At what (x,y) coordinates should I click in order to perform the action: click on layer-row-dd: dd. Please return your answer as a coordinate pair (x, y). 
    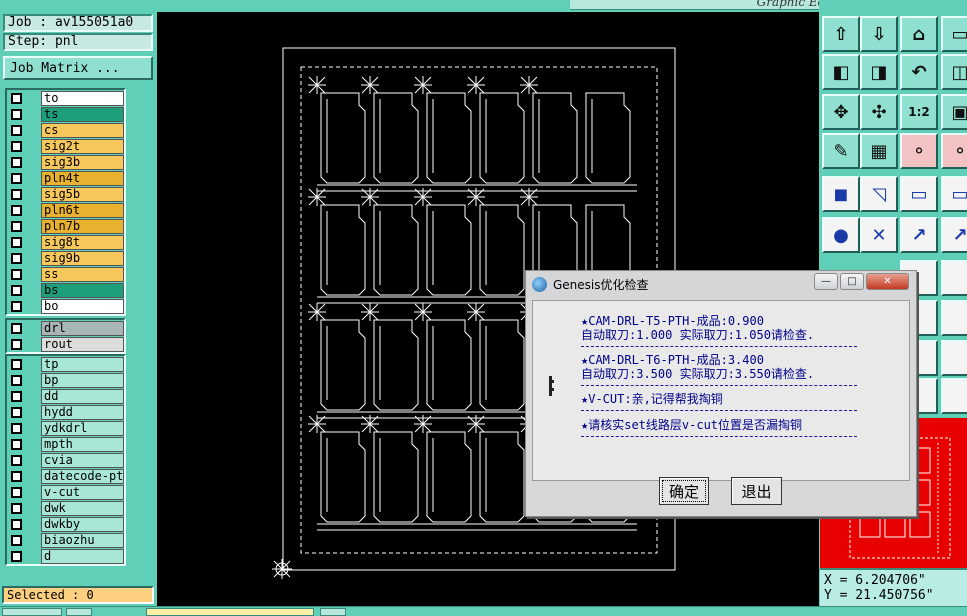
    Looking at the image, I should click on (65, 396).